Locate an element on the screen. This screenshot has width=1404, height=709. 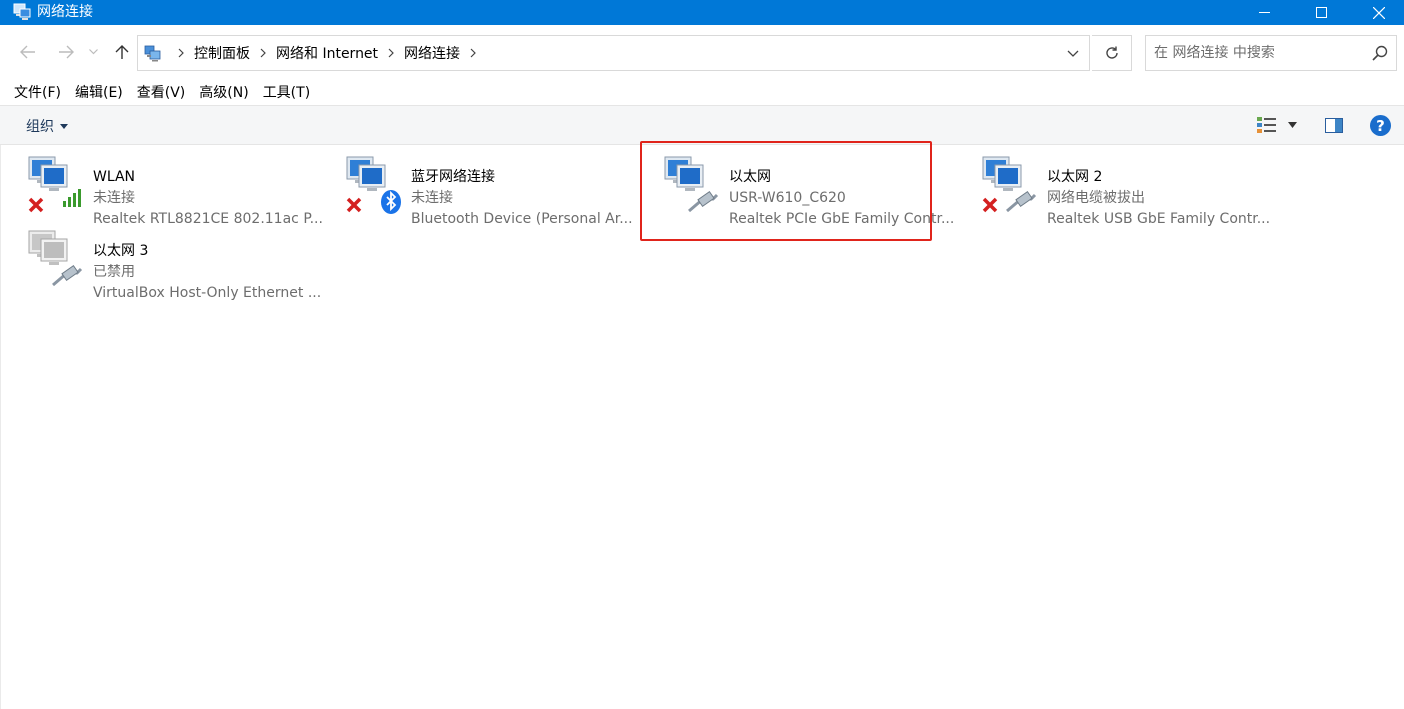
bluetooth-icon is located at coordinates (391, 202).